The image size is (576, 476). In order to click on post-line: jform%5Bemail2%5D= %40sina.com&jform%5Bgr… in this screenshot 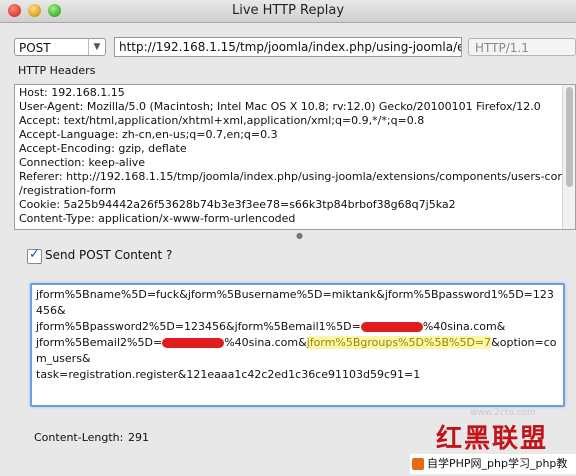, I will do `click(296, 350)`.